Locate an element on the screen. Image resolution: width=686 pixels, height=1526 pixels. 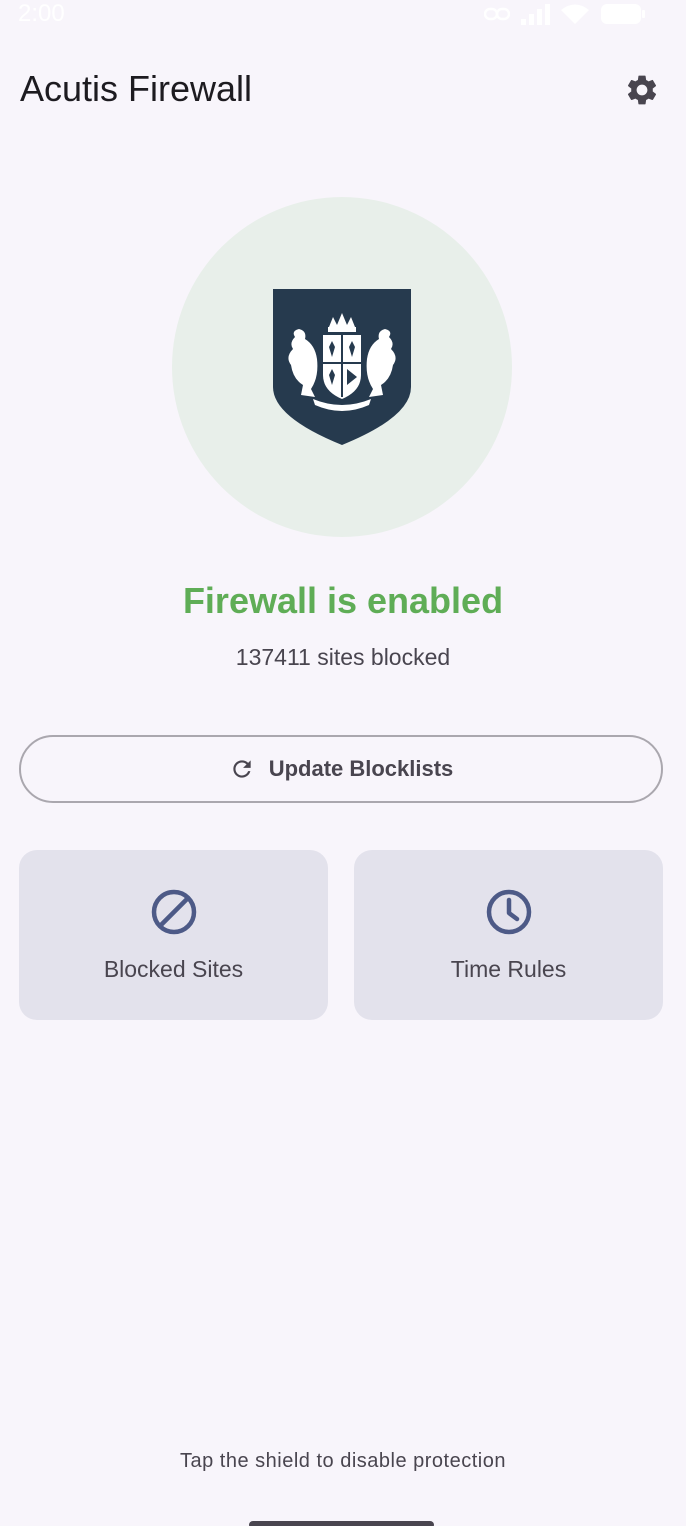
update-blocklists-button: Update Blocklists is located at coordinates (341, 769).